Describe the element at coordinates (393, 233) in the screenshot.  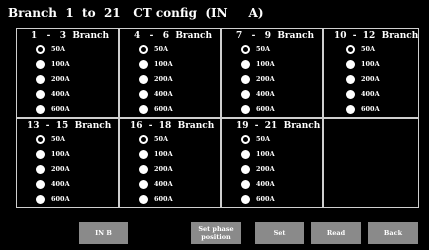
I see `back-button: Back` at that location.